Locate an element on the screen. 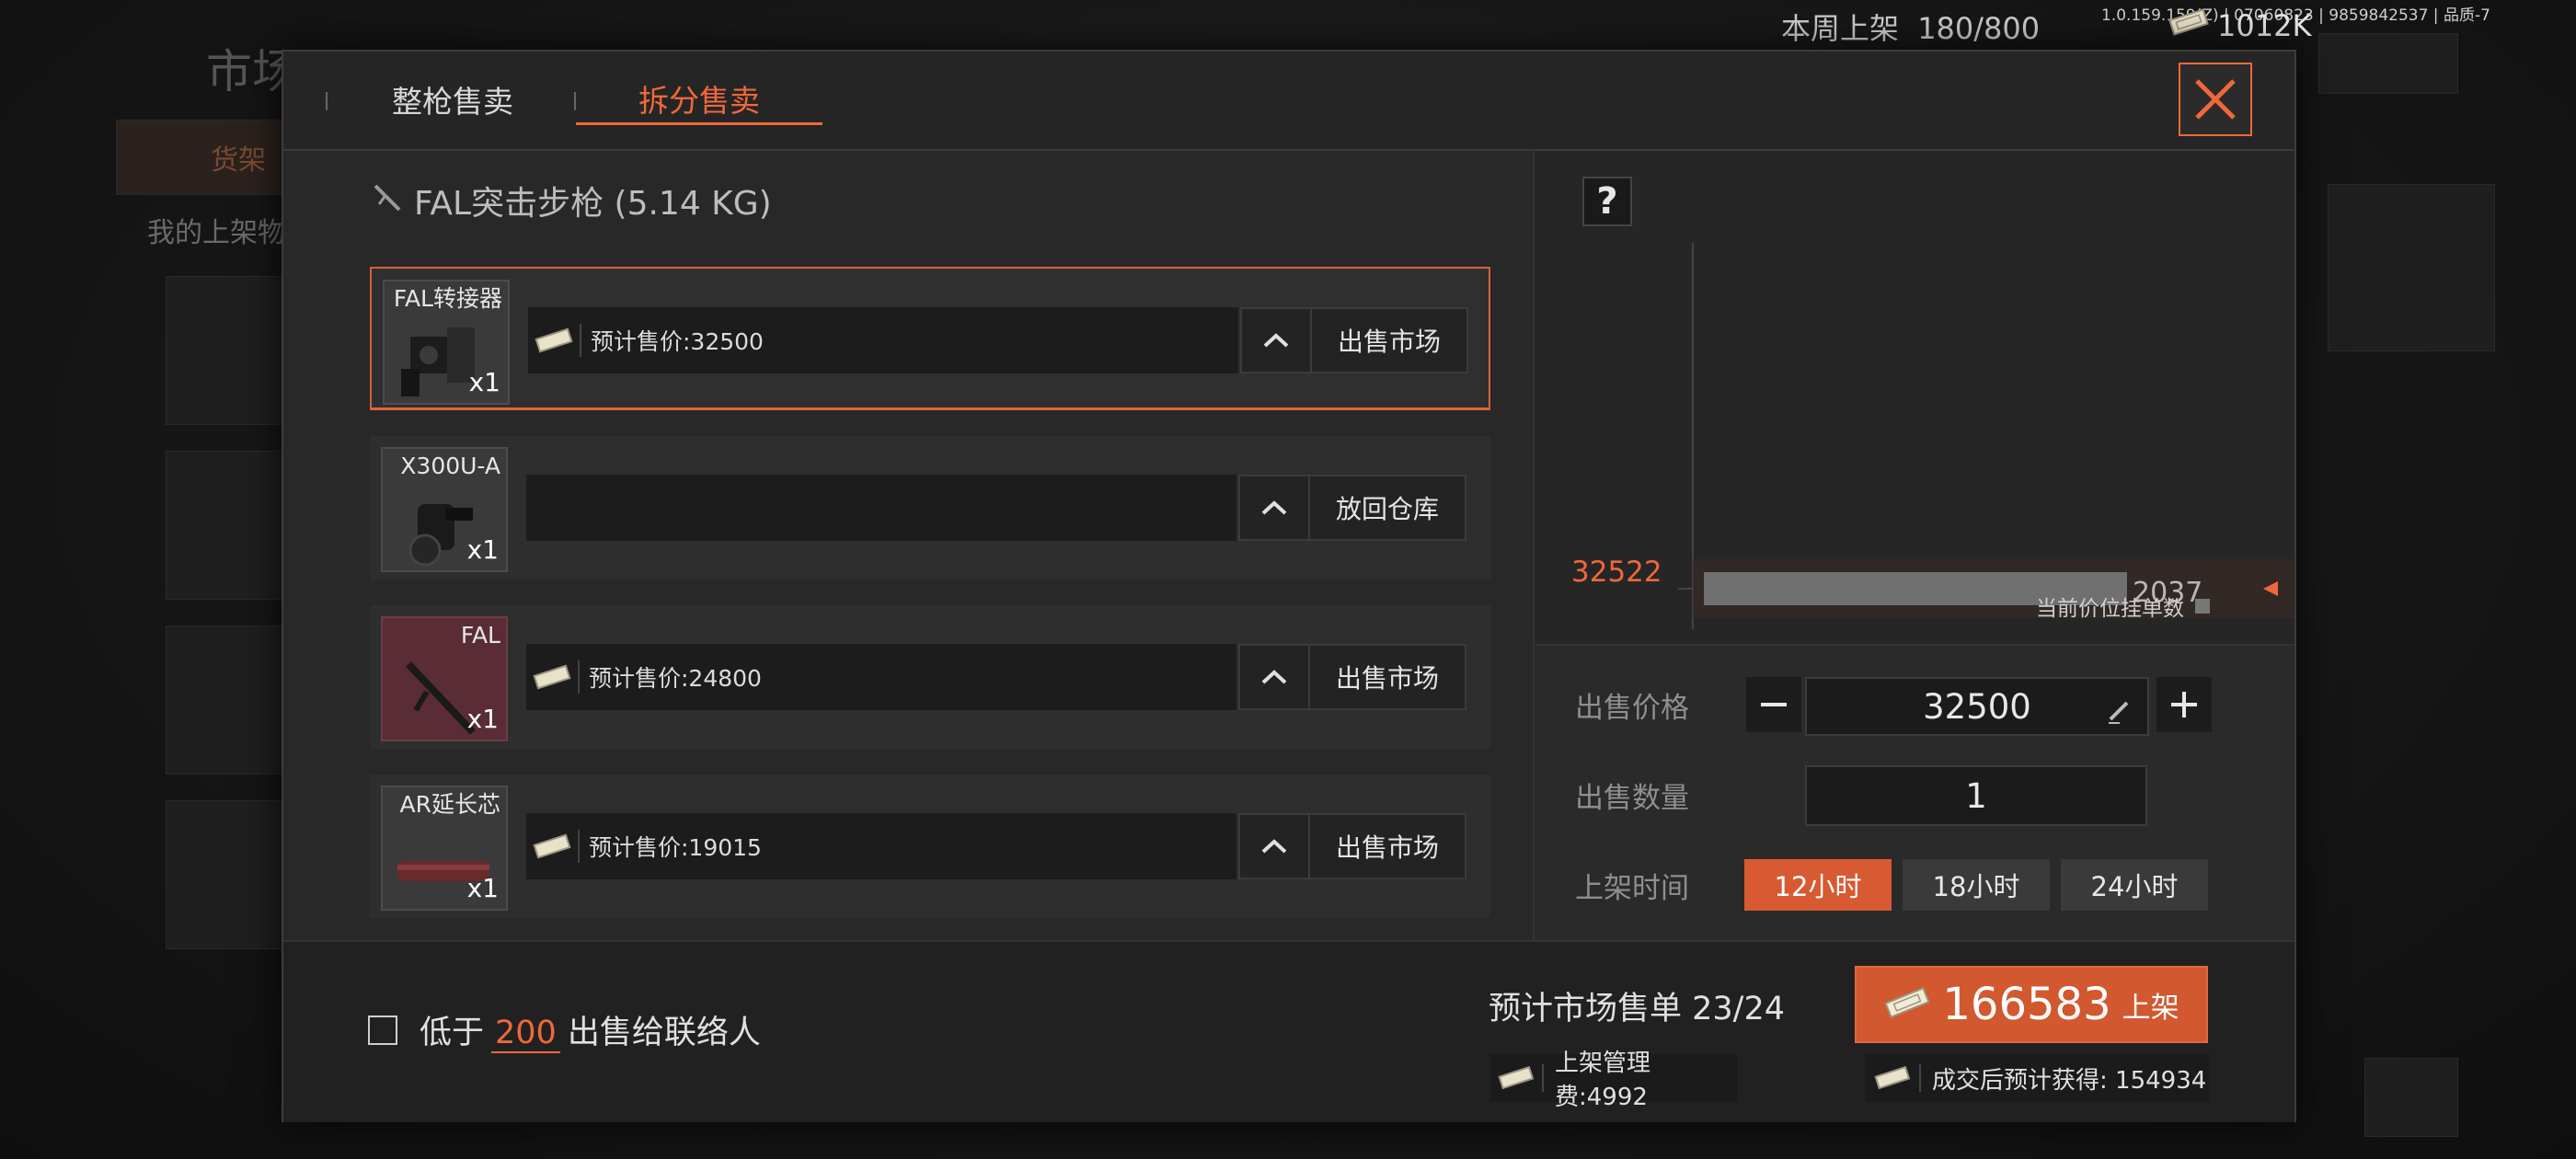  close-button is located at coordinates (2215, 99).